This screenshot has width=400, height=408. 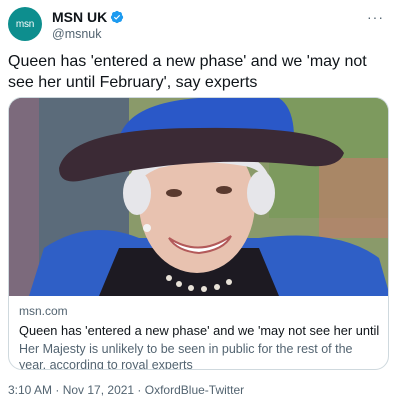 I want to click on avatar: msn, so click(x=25, y=24).